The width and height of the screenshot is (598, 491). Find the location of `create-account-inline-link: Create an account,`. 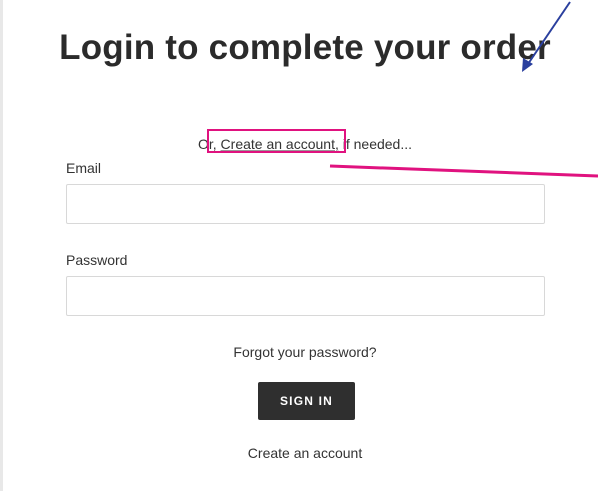

create-account-inline-link: Create an account, is located at coordinates (280, 144).